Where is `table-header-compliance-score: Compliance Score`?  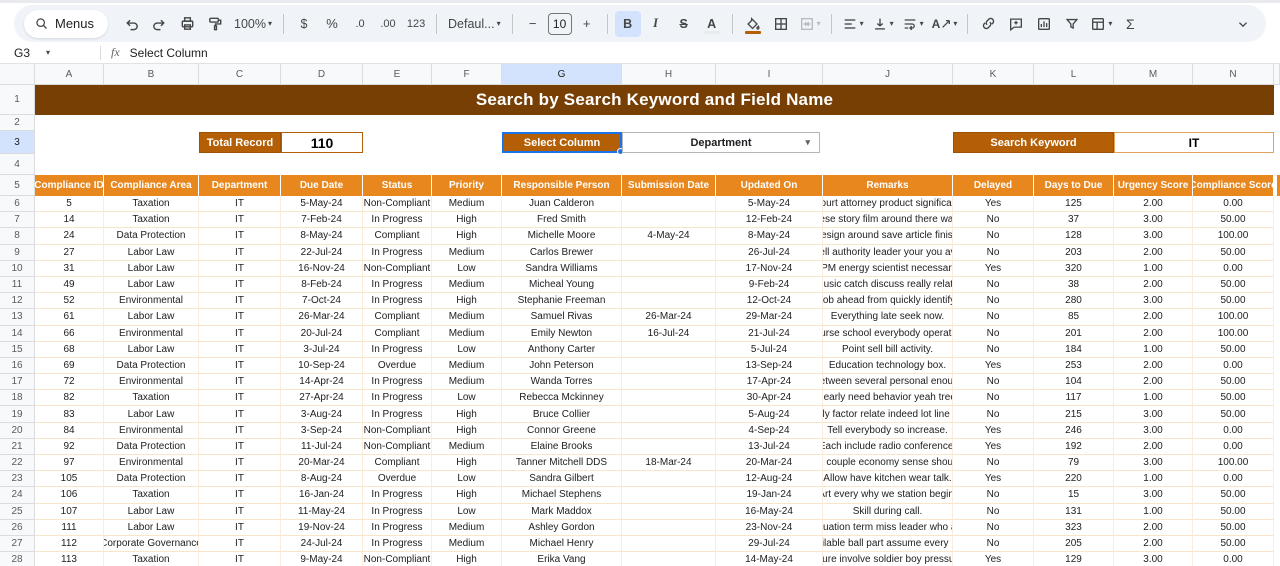 table-header-compliance-score: Compliance Score is located at coordinates (1233, 185).